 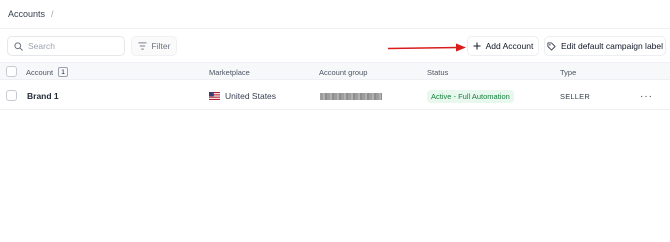 What do you see at coordinates (335, 28) in the screenshot?
I see `header-divider` at bounding box center [335, 28].